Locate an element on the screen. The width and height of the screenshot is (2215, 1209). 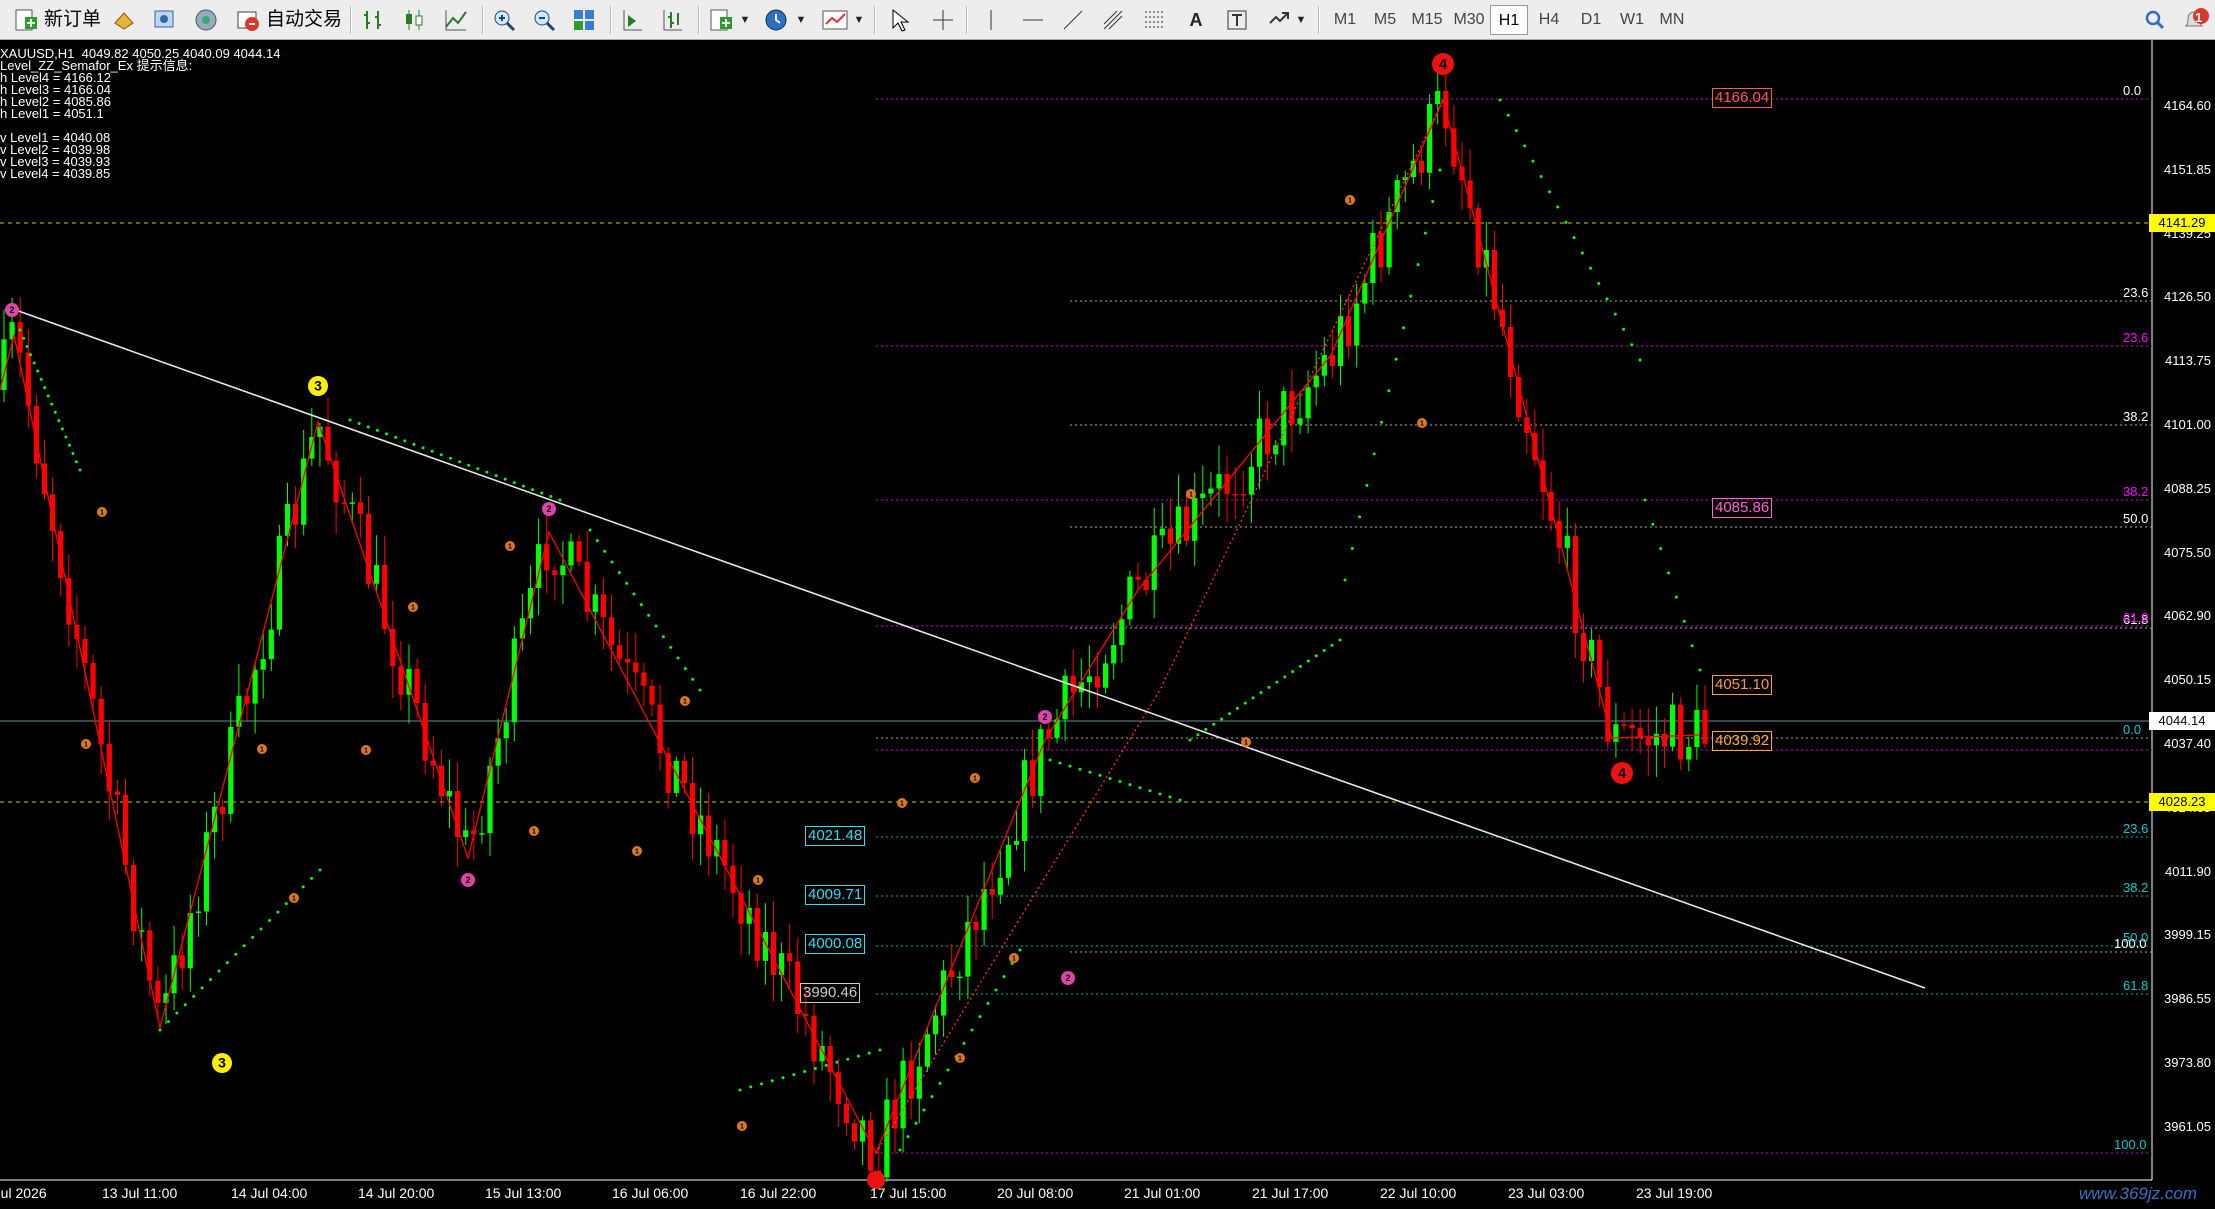
zoom-out-icon is located at coordinates (544, 20).